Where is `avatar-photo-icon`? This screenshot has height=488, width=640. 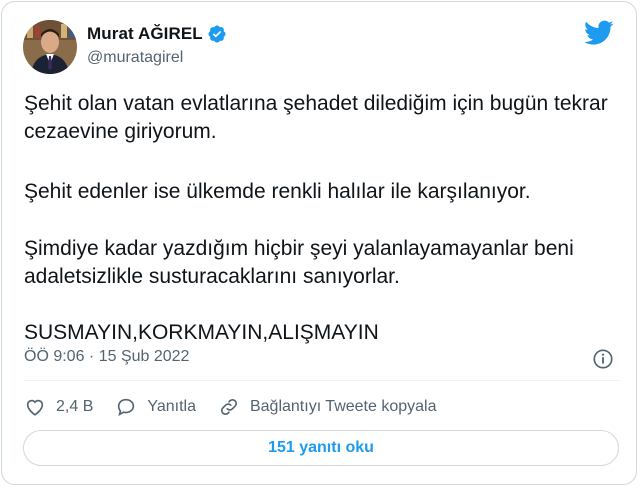
avatar-photo-icon is located at coordinates (50, 47).